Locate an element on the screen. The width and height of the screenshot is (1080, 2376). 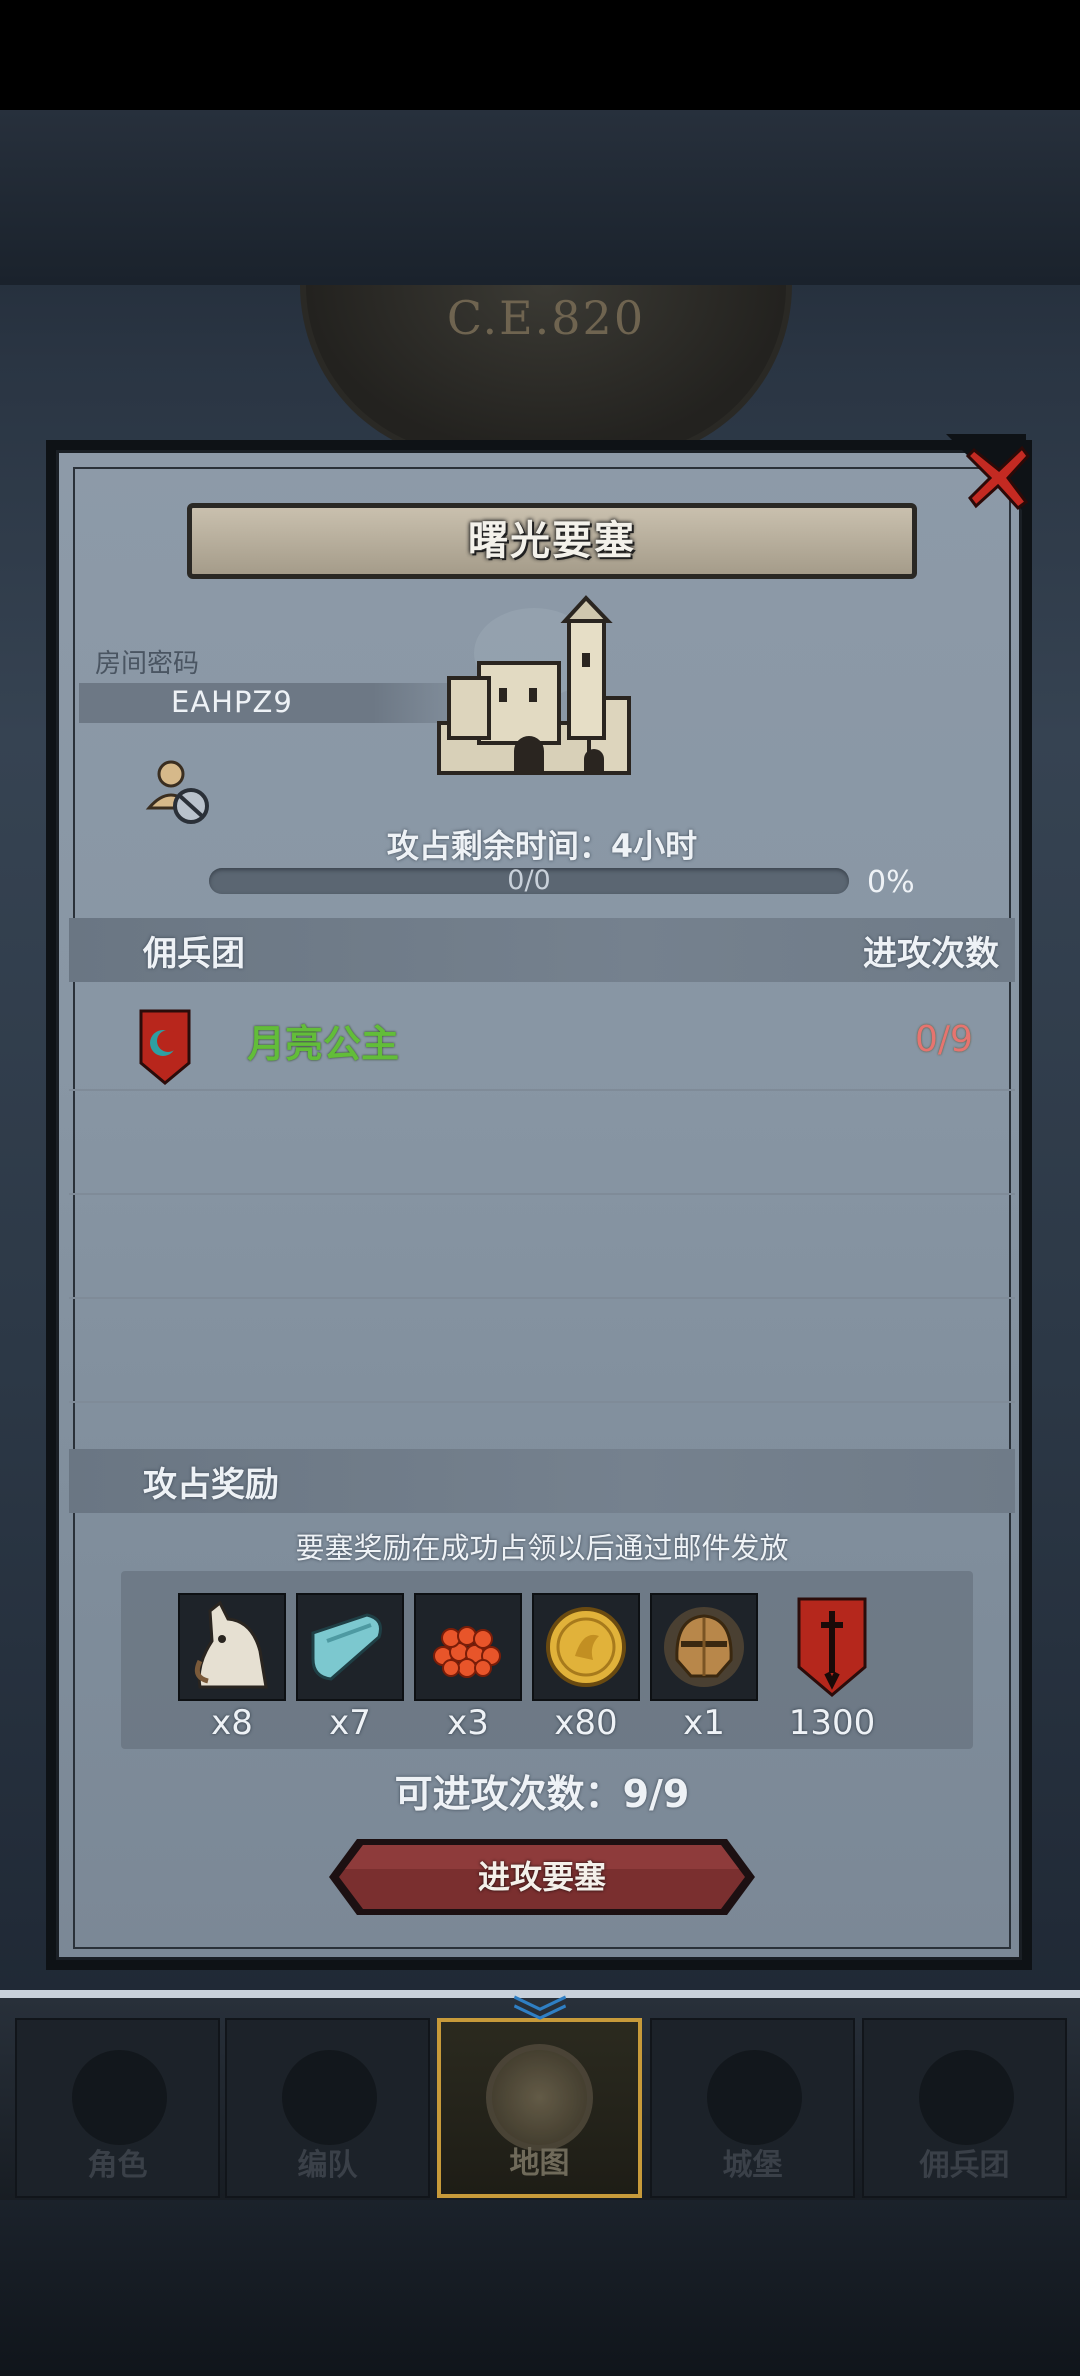
reward-item: x7 is located at coordinates (350, 1668).